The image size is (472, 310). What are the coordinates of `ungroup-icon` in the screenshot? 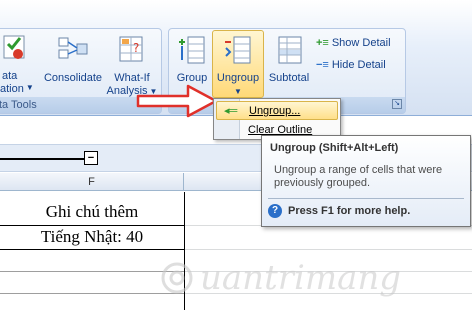 It's located at (238, 50).